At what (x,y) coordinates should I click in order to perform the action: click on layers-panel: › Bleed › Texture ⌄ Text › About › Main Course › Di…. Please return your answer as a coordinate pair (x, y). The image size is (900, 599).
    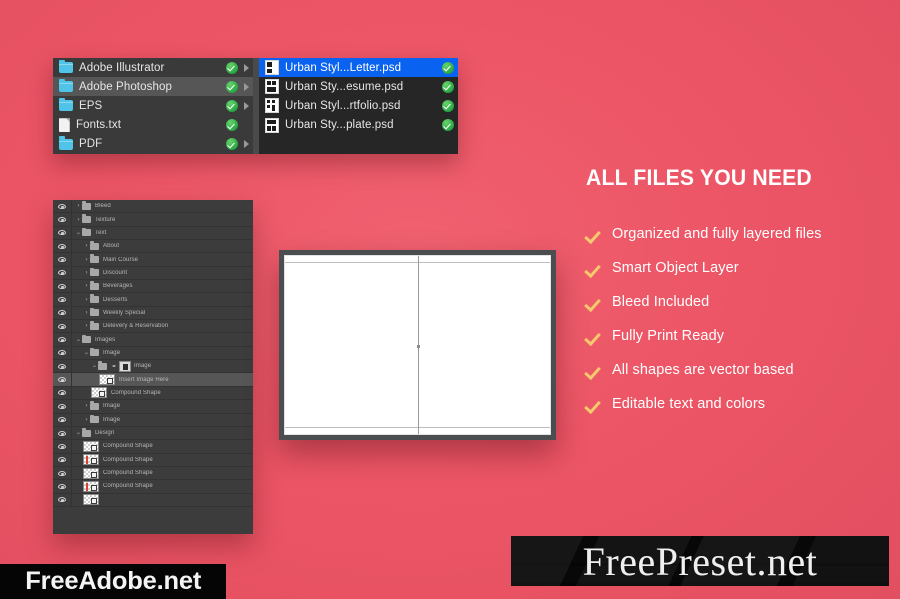
    Looking at the image, I should click on (153, 367).